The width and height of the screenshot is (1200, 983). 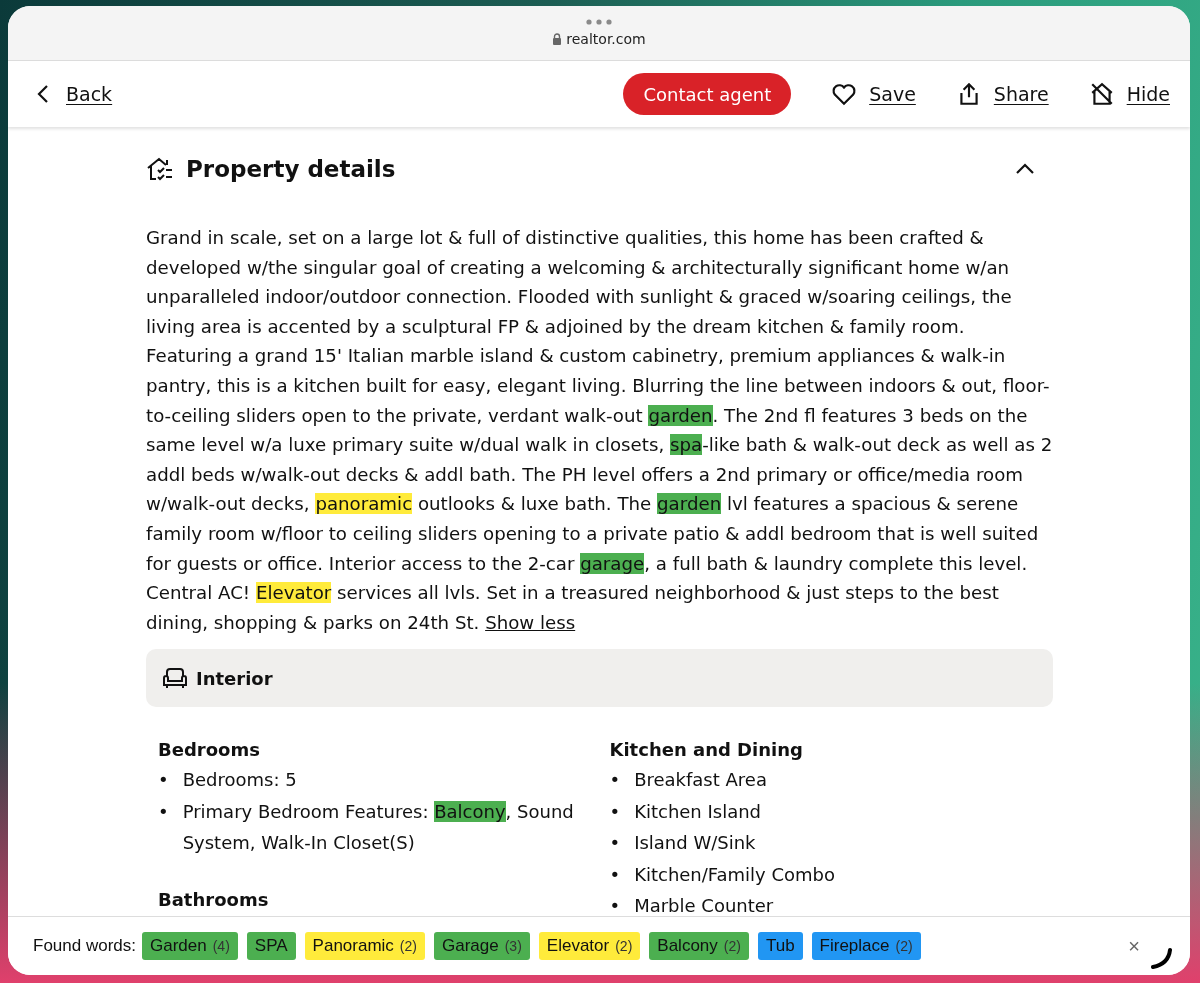 I want to click on house-checklist-icon, so click(x=160, y=169).